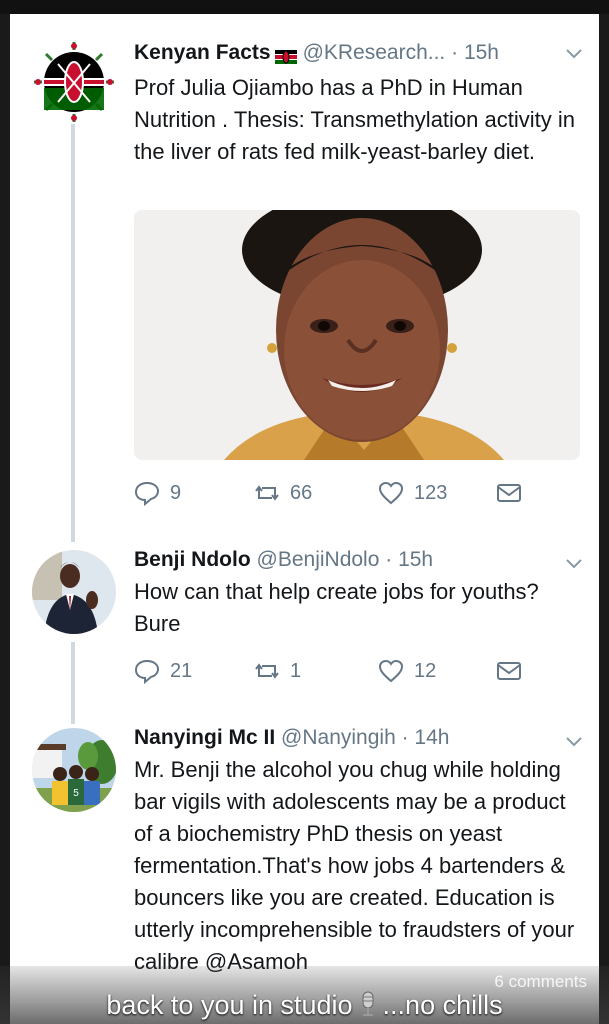  I want to click on retweet-count: 1, so click(296, 670).